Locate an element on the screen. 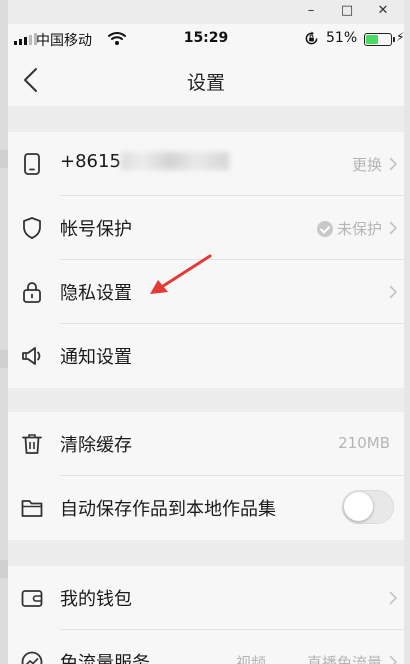 The height and width of the screenshot is (664, 410). wallet-label: 我的钱包 is located at coordinates (96, 599).